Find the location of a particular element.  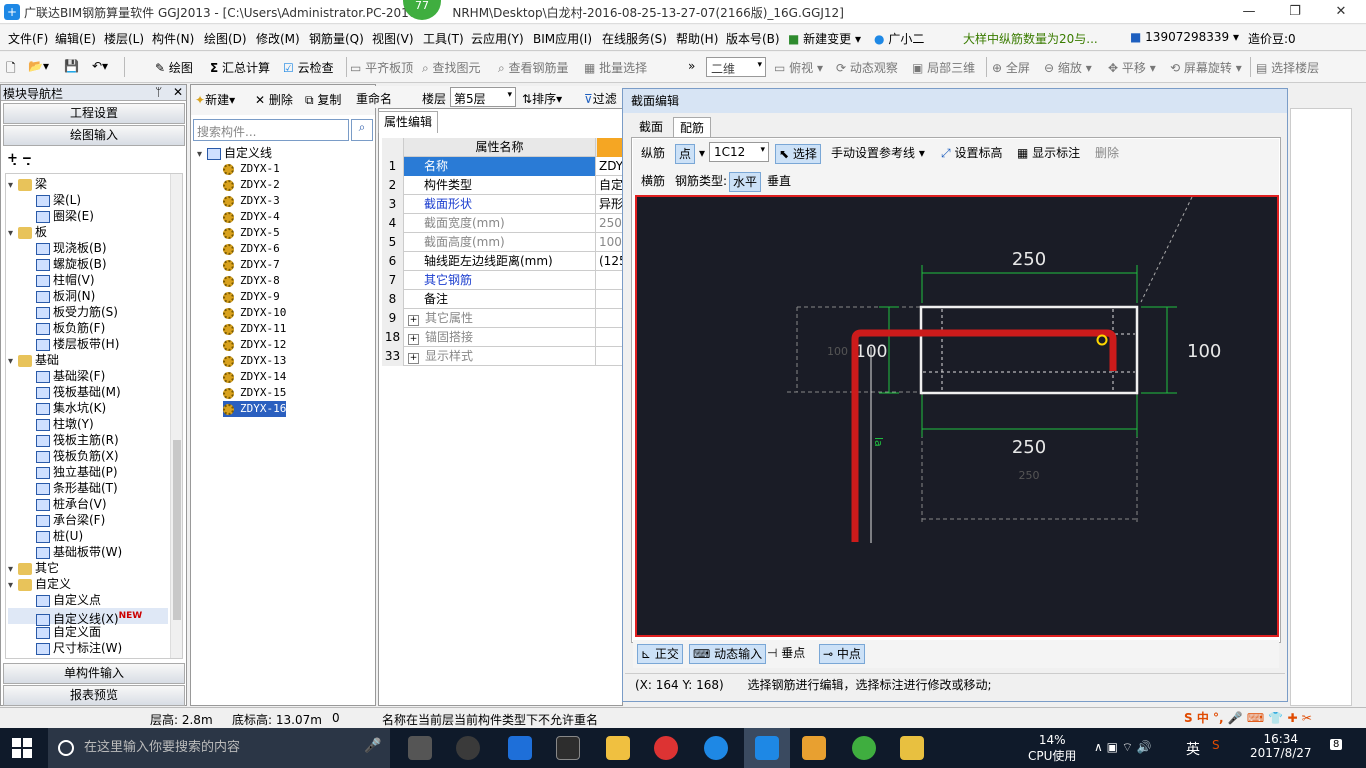

expand-all-icon: +̣ ‒̣ is located at coordinates (19, 158).